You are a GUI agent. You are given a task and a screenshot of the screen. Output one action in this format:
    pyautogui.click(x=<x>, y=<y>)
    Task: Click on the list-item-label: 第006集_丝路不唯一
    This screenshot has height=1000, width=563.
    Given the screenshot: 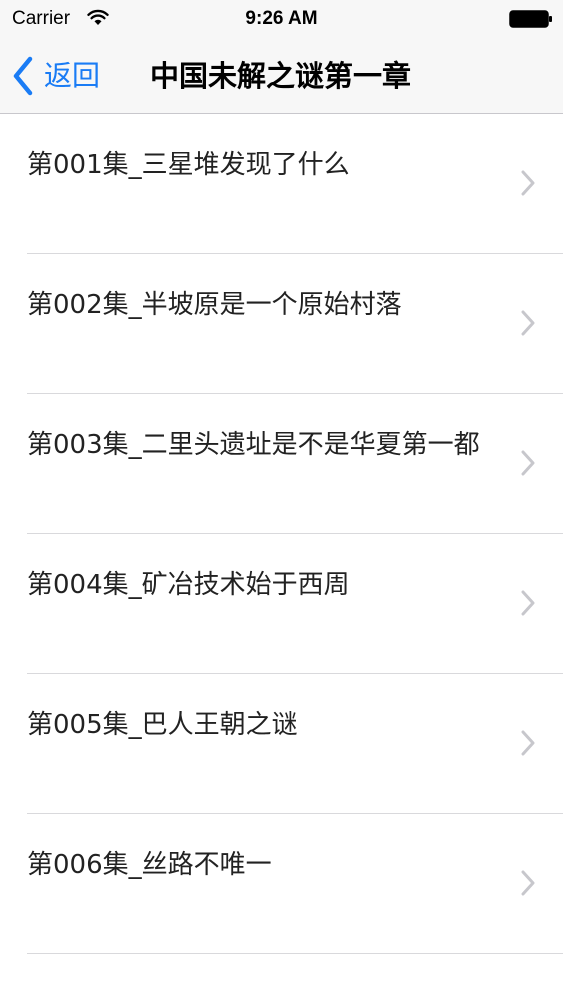 What is the action you would take?
    pyautogui.click(x=149, y=865)
    